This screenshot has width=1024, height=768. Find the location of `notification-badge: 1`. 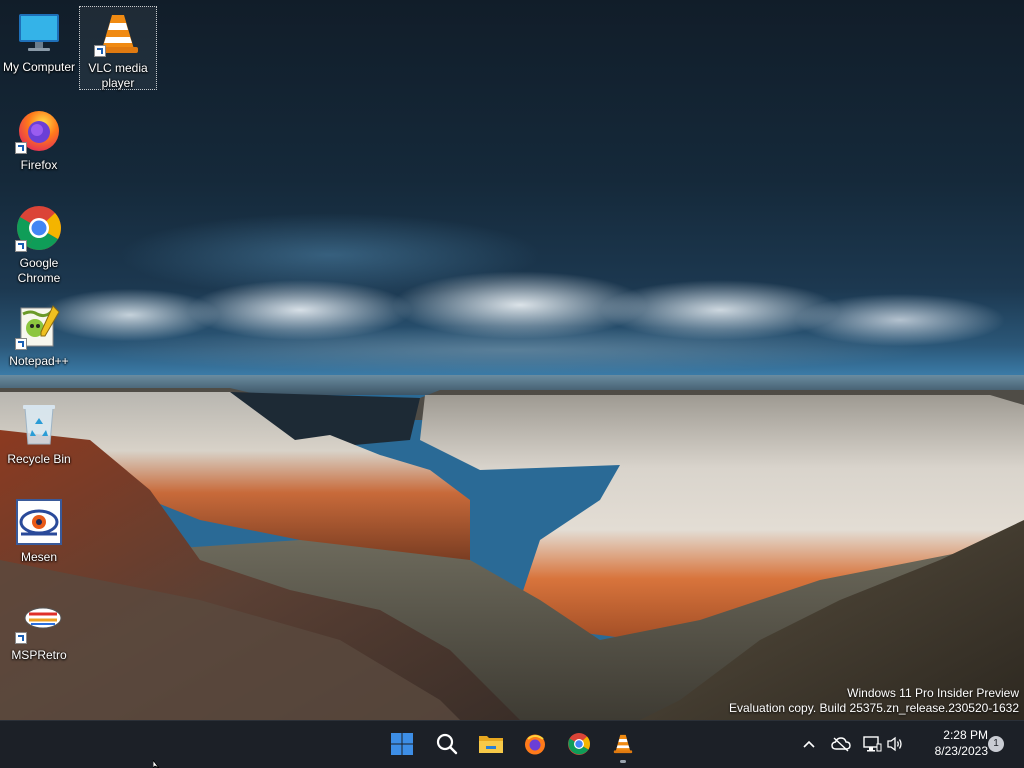

notification-badge: 1 is located at coordinates (996, 744).